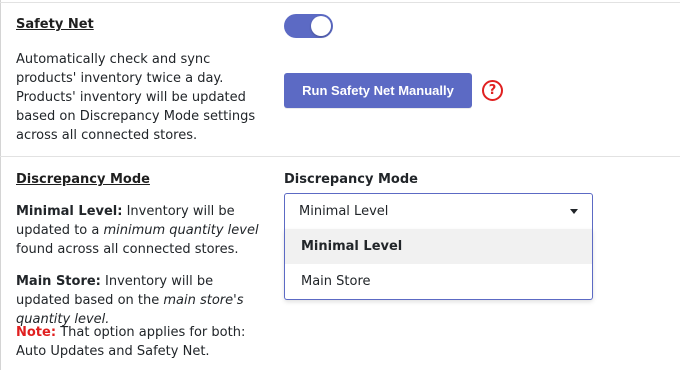 The height and width of the screenshot is (370, 680). What do you see at coordinates (438, 246) in the screenshot?
I see `option-minimal-level: Minimal Level` at bounding box center [438, 246].